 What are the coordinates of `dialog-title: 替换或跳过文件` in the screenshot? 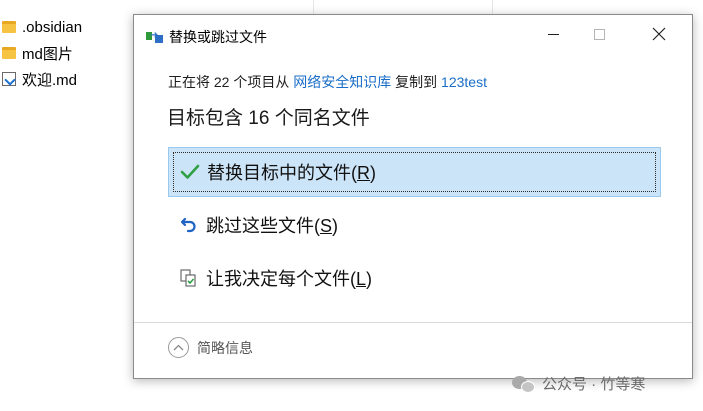 It's located at (218, 37).